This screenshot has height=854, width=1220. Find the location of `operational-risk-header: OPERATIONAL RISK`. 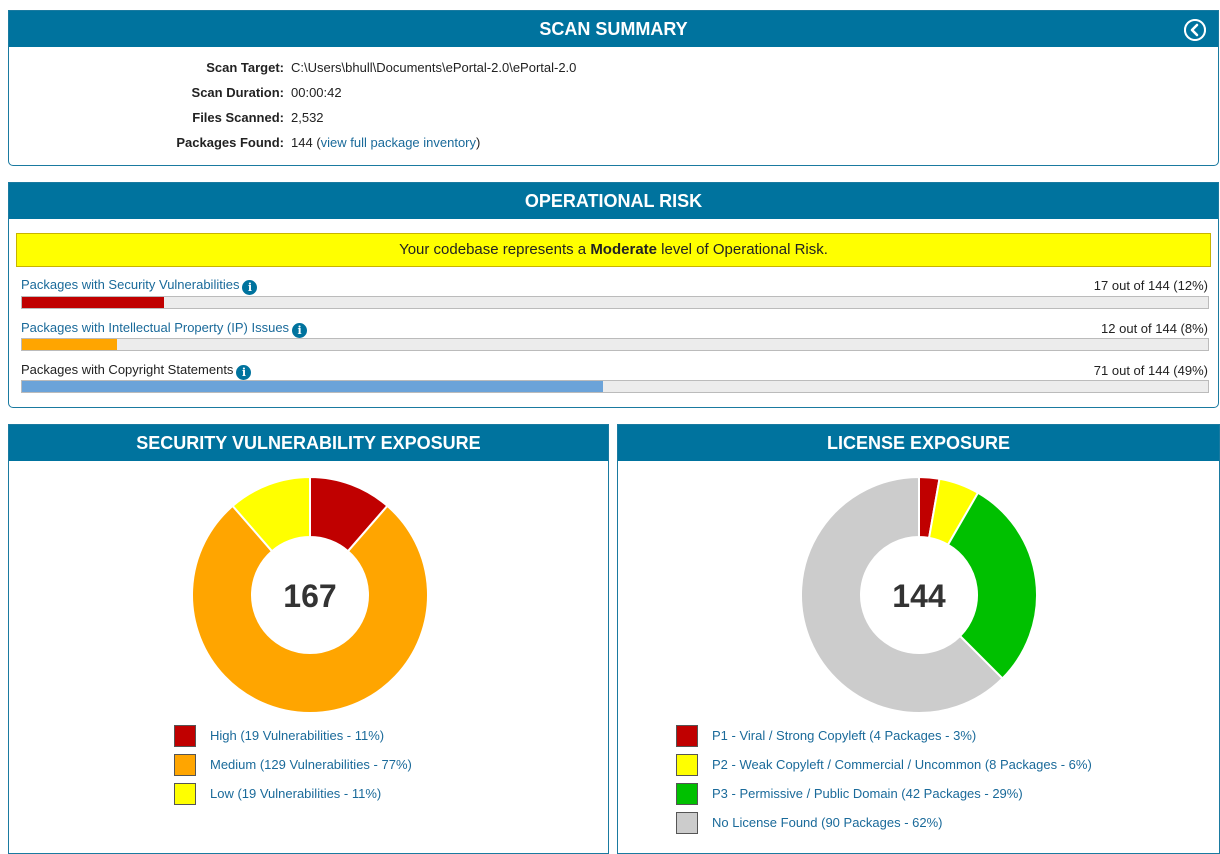

operational-risk-header: OPERATIONAL RISK is located at coordinates (613, 201).